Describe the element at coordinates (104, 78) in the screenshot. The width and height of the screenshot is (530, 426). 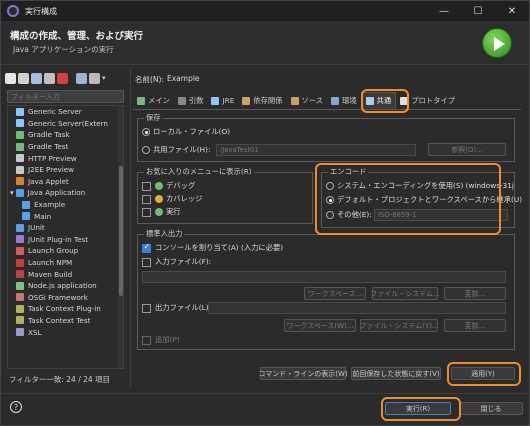
I see `view-menu-icon: ▾` at that location.